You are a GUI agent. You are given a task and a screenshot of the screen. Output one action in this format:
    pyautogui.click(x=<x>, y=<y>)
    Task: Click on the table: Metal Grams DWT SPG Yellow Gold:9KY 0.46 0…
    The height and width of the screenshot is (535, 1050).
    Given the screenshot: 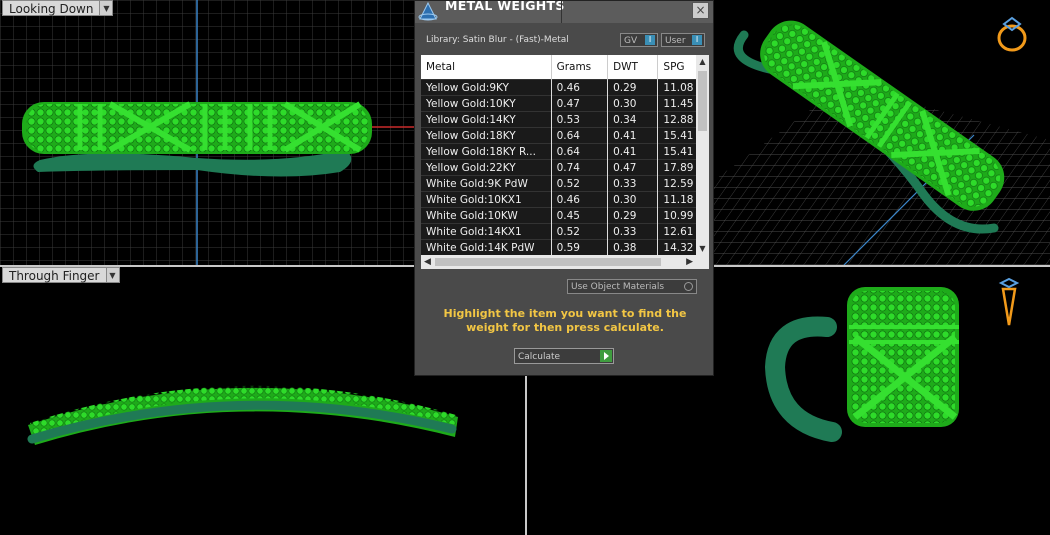 What is the action you would take?
    pyautogui.click(x=565, y=155)
    